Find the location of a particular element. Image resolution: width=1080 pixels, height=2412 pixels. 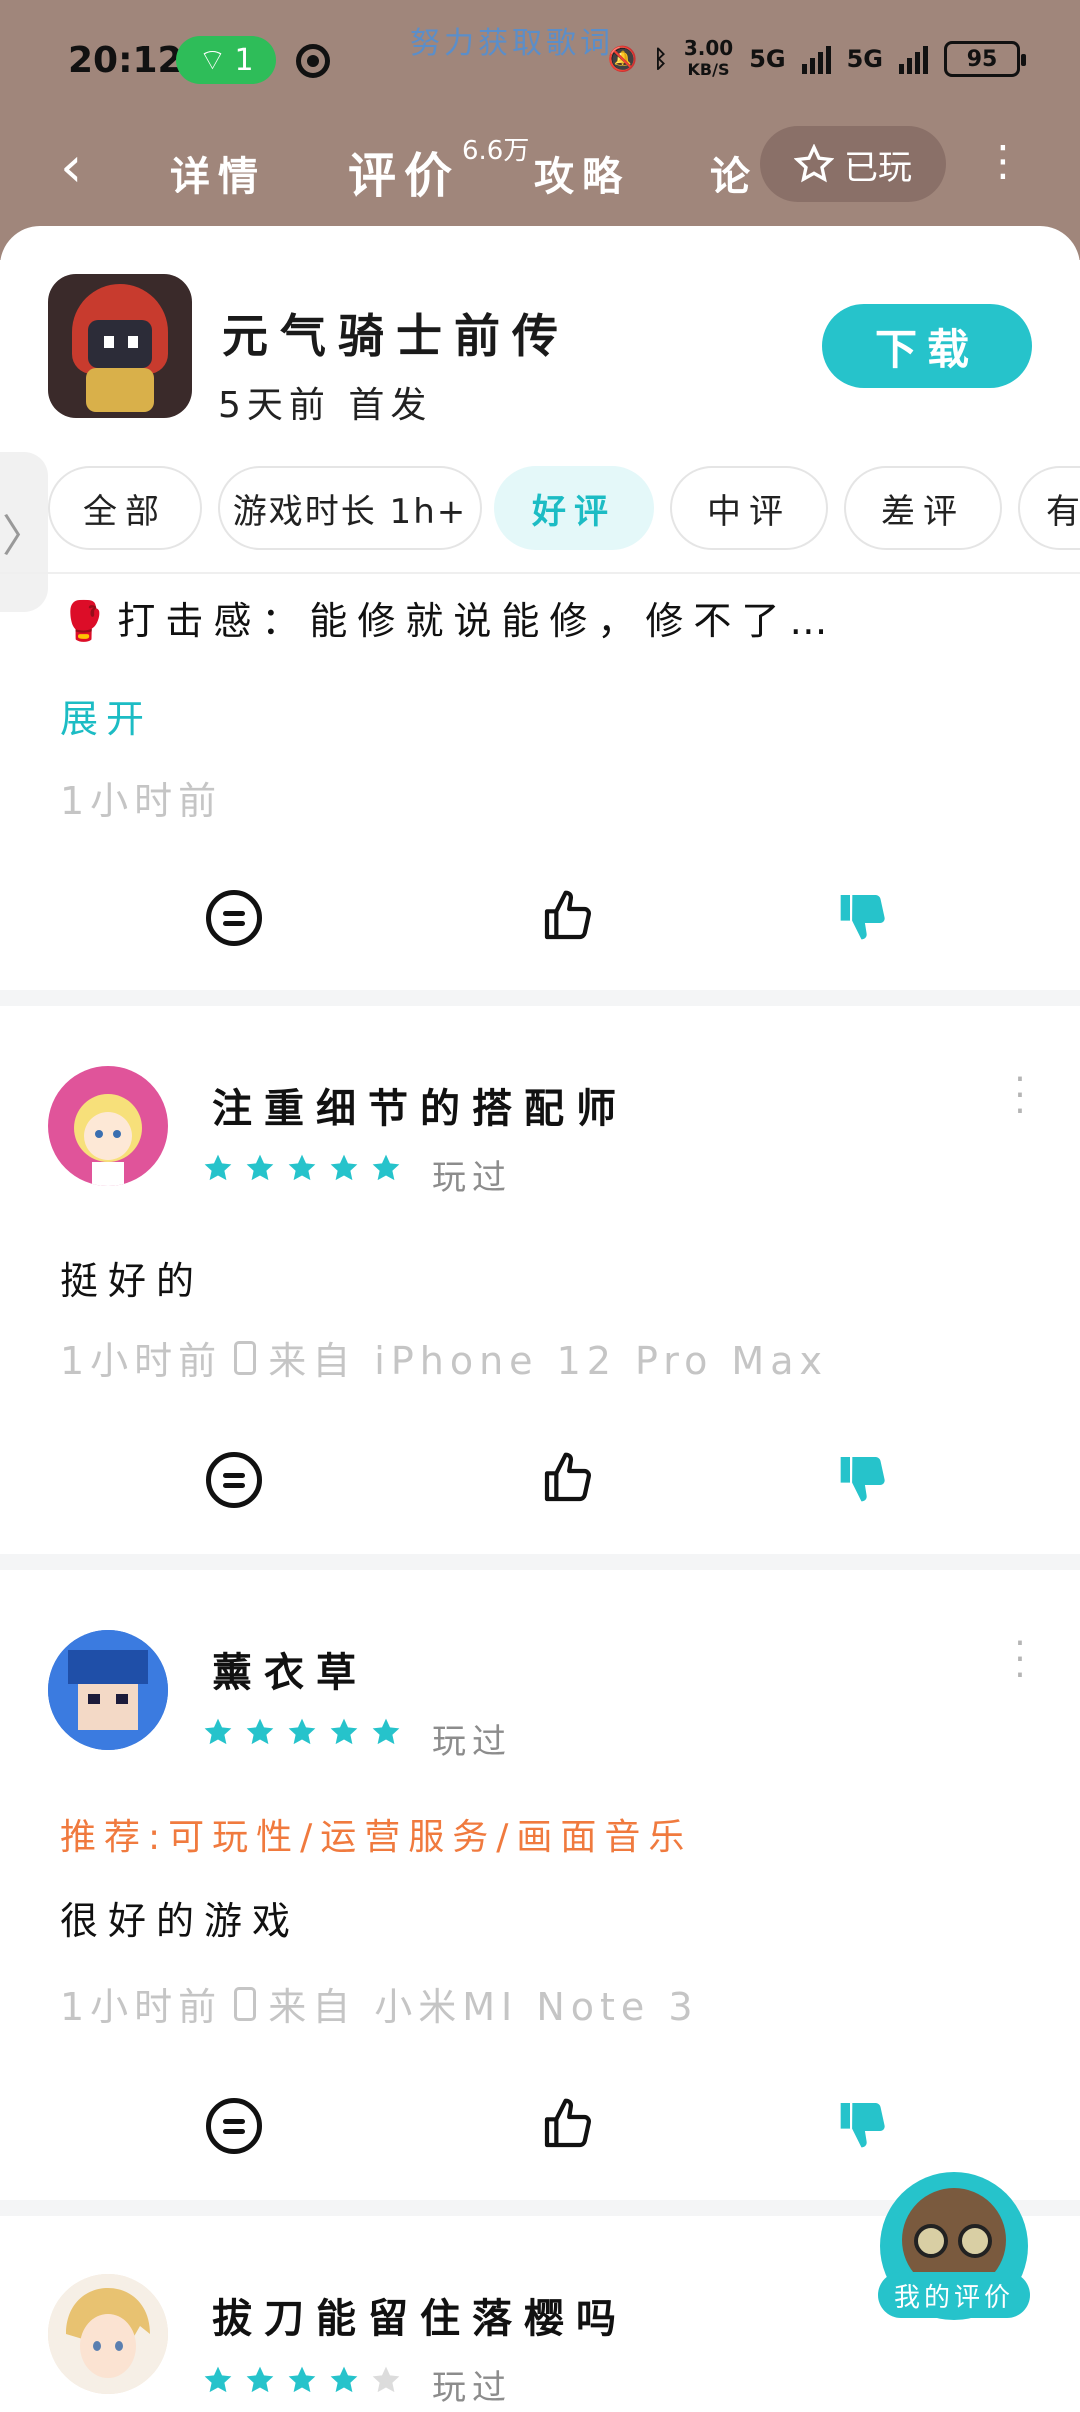

filter-chips: 全部 游戏时长 1h+ 好评 中评 差评 有 is located at coordinates (564, 508).